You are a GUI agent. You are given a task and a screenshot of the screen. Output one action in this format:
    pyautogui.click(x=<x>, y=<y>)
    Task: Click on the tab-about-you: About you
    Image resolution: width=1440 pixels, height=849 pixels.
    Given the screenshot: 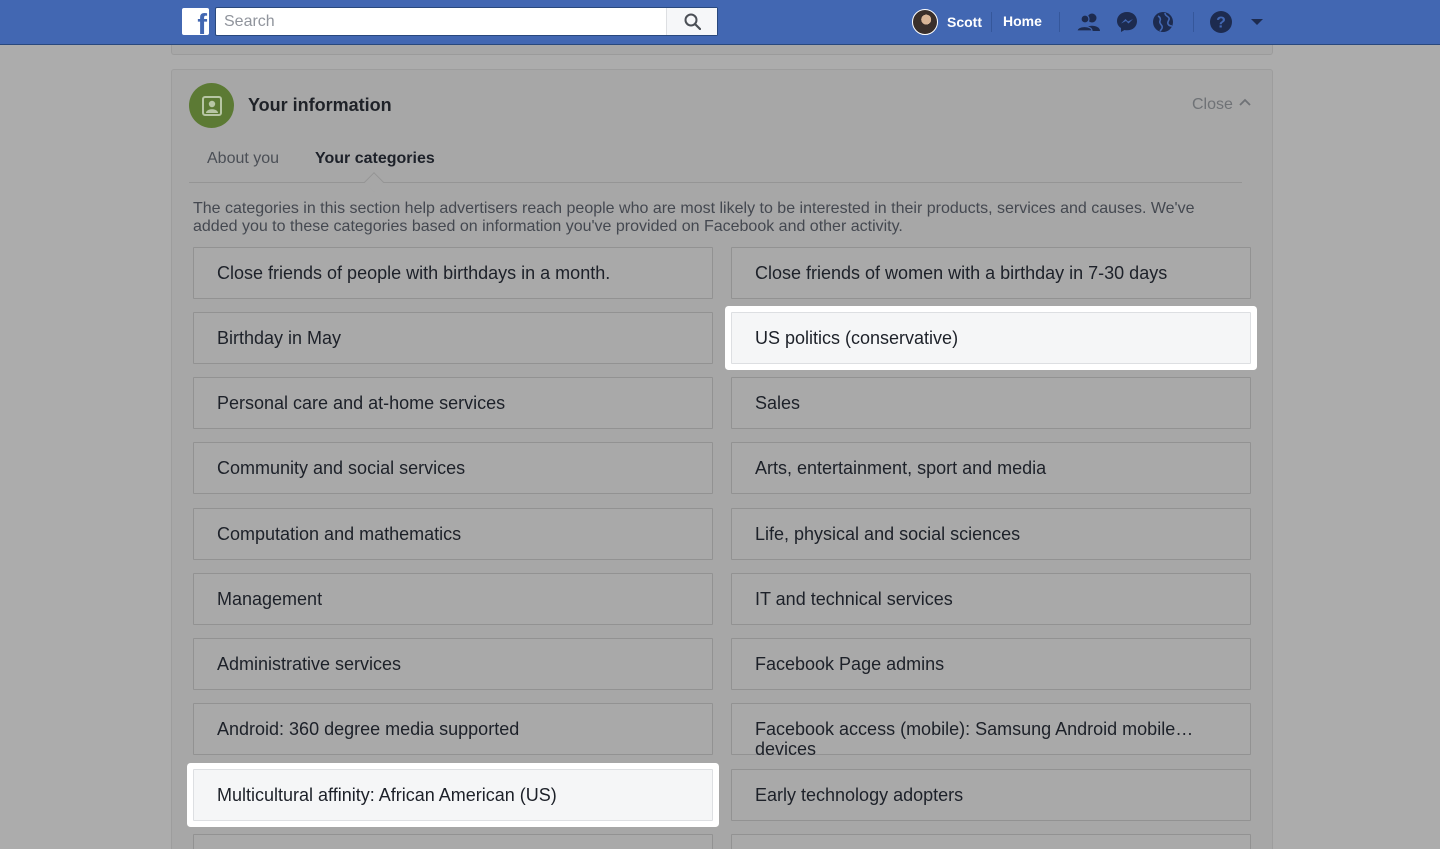 What is the action you would take?
    pyautogui.click(x=243, y=159)
    